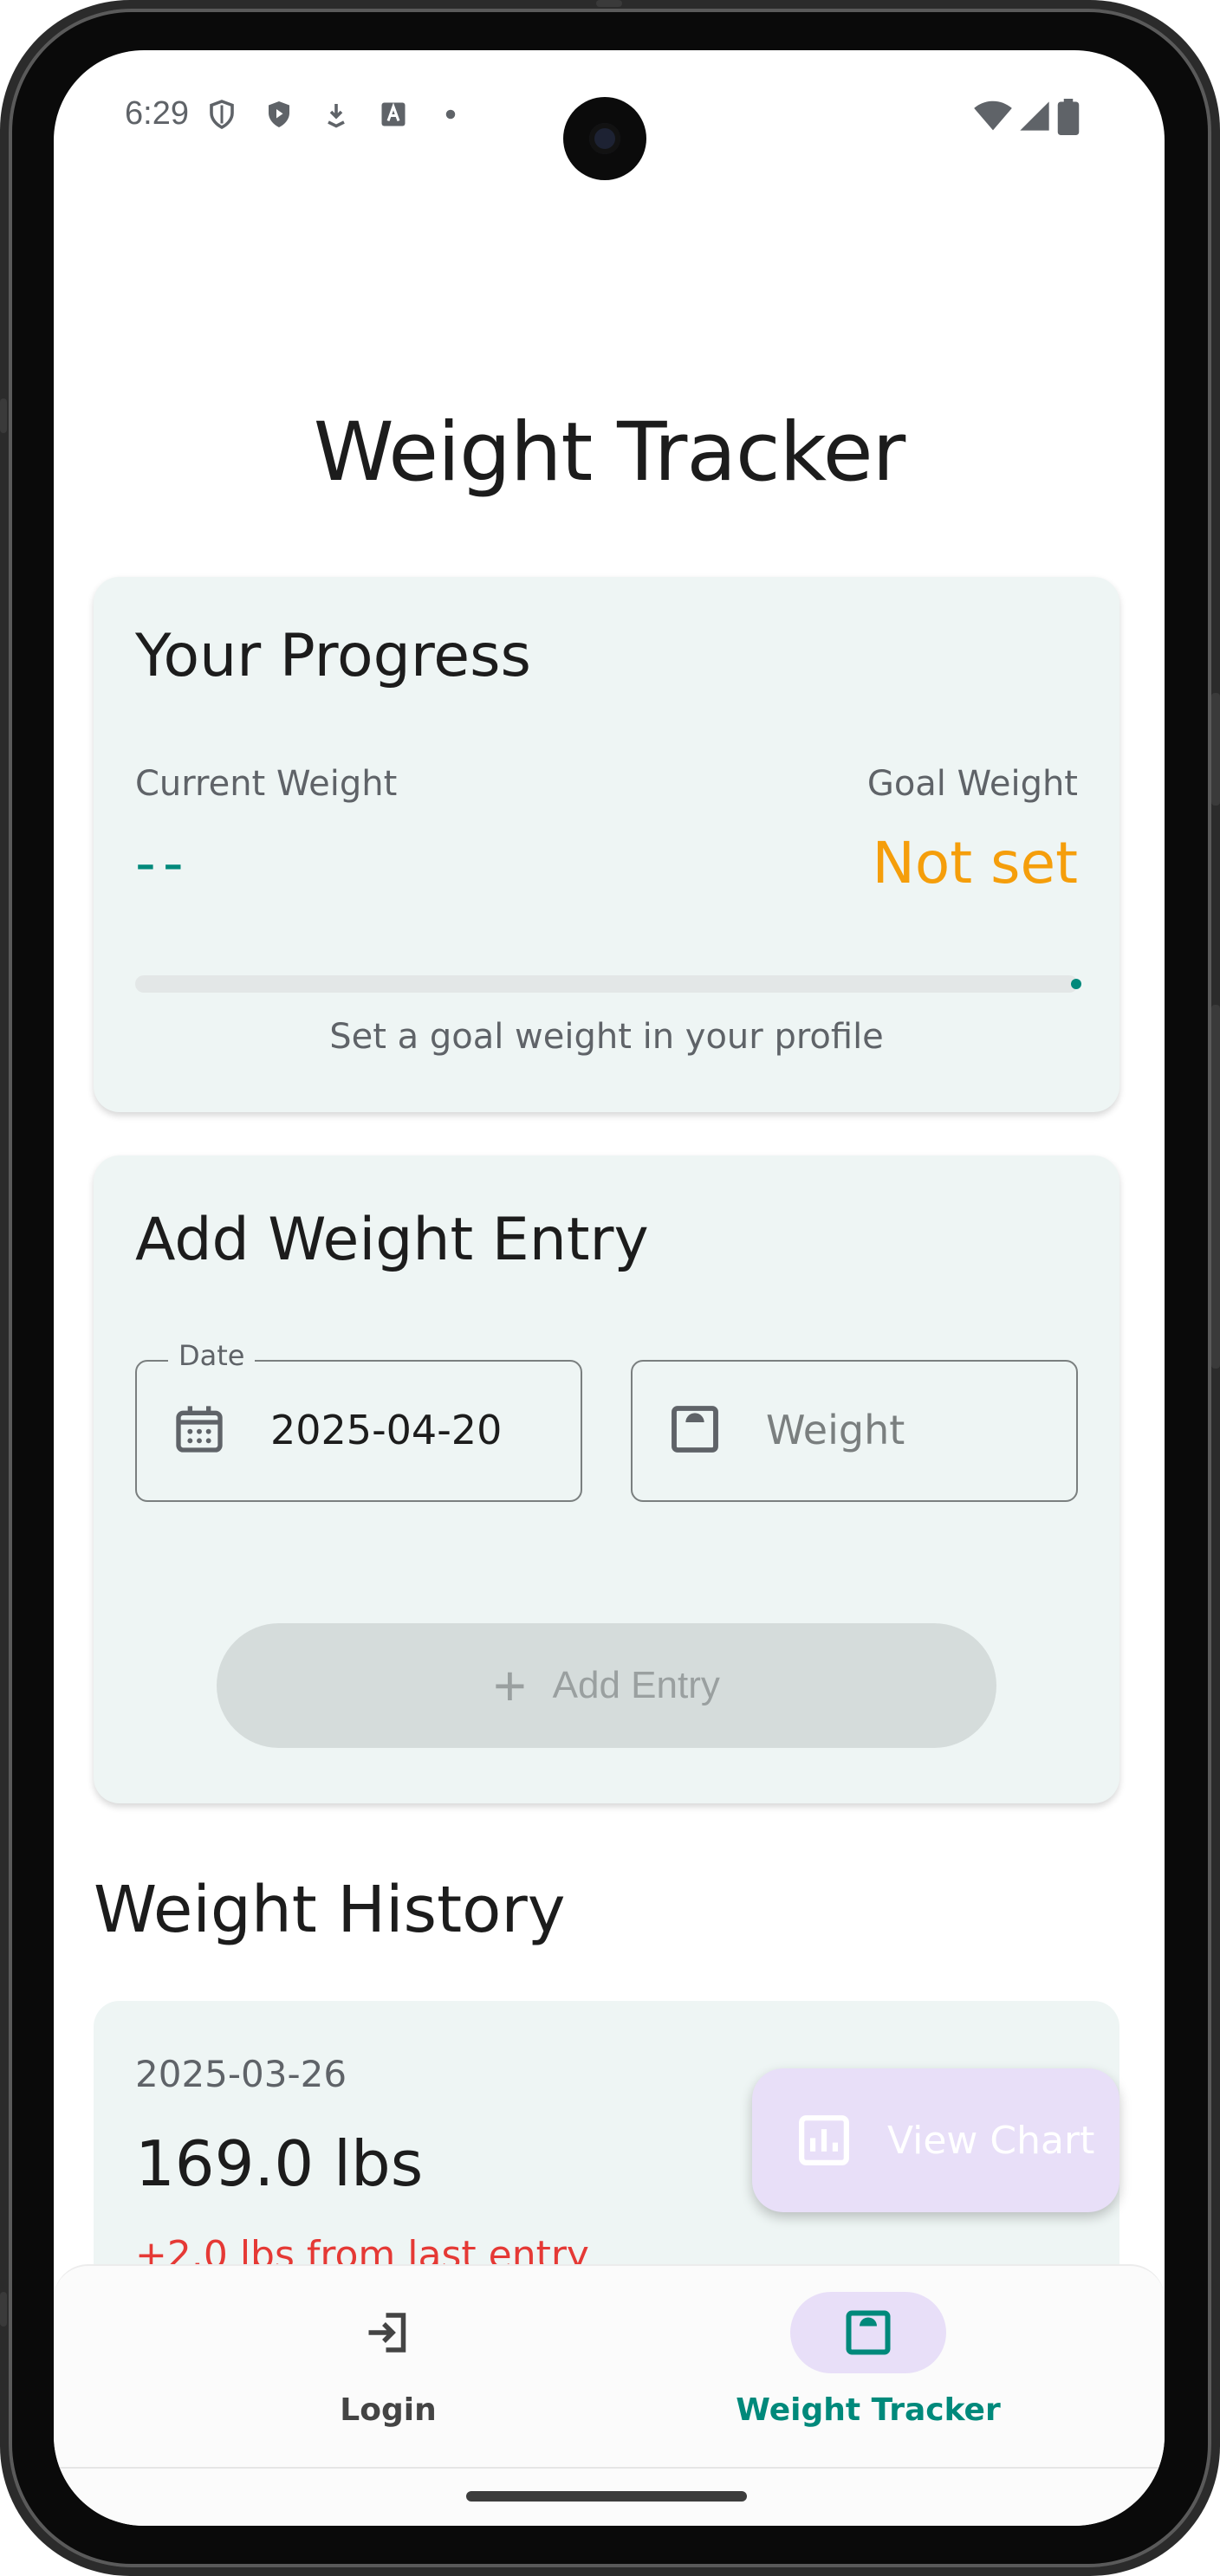 This screenshot has width=1220, height=2576. What do you see at coordinates (1215, 1187) in the screenshot?
I see `volume-button` at bounding box center [1215, 1187].